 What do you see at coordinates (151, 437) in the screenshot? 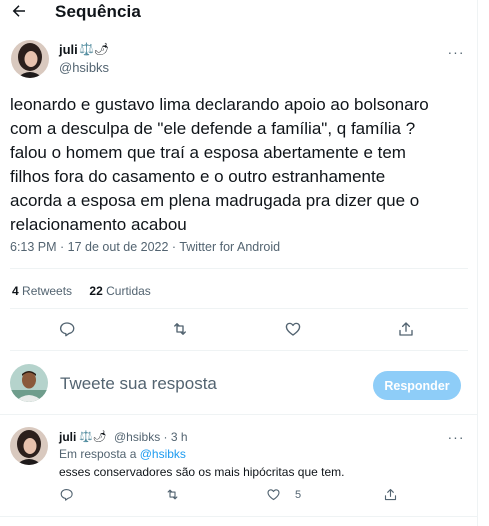
I see `reply-author-handle: @hsibks · 3 h` at bounding box center [151, 437].